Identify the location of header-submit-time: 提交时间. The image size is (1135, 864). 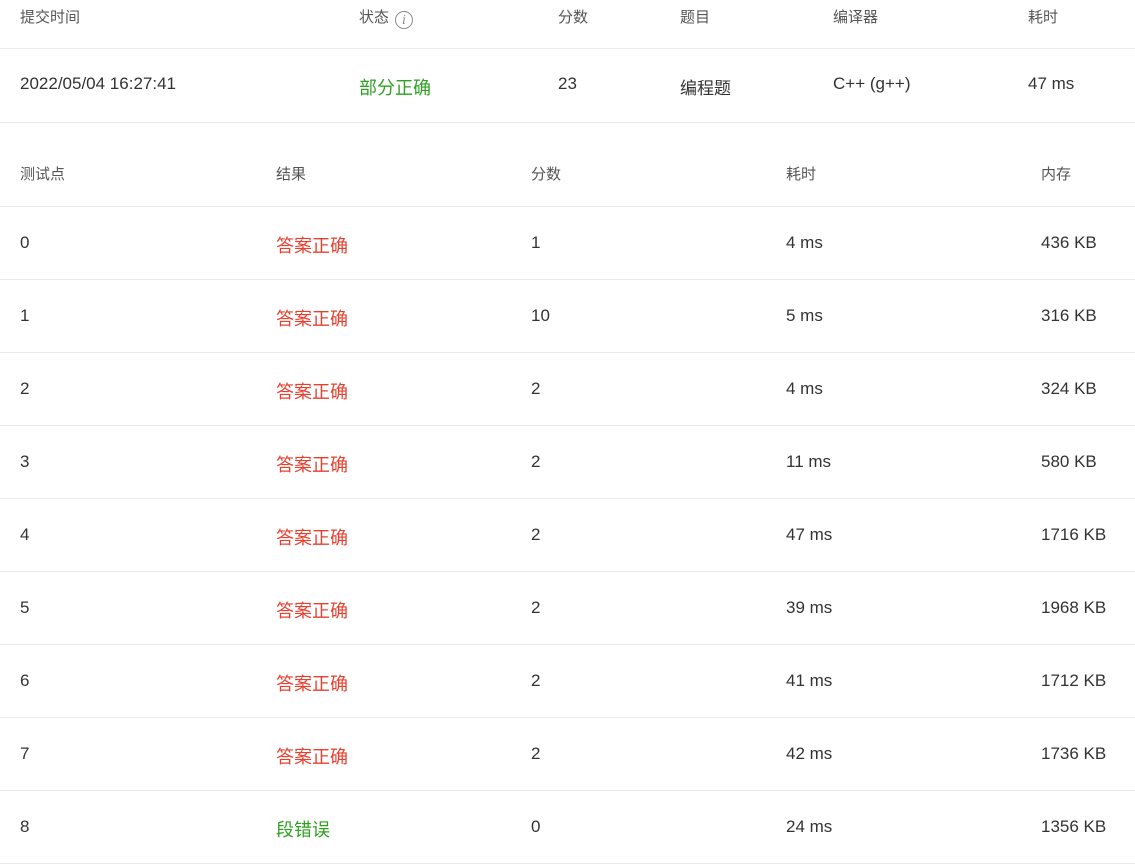
(50, 17).